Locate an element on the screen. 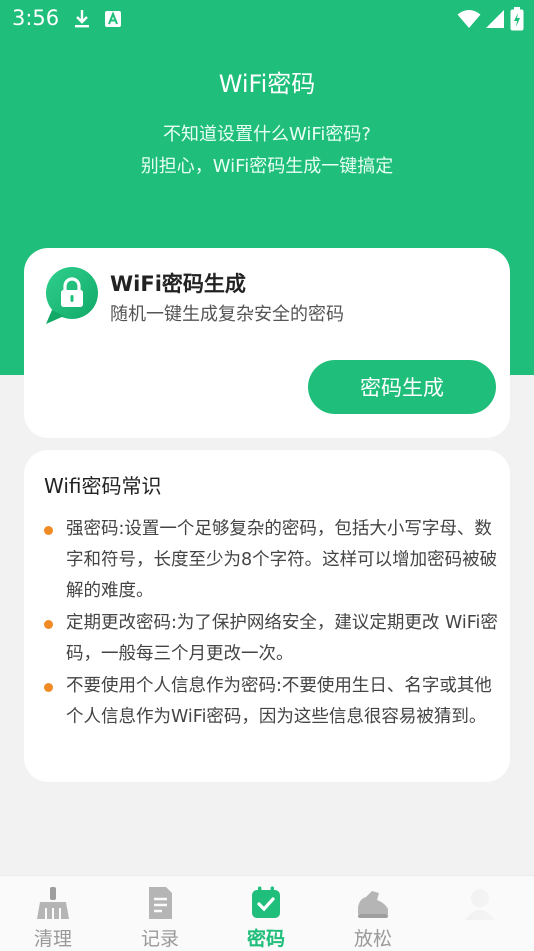 The width and height of the screenshot is (534, 951). header-subtitle-line1: 不知道设置什么WiFi密码? is located at coordinates (266, 134).